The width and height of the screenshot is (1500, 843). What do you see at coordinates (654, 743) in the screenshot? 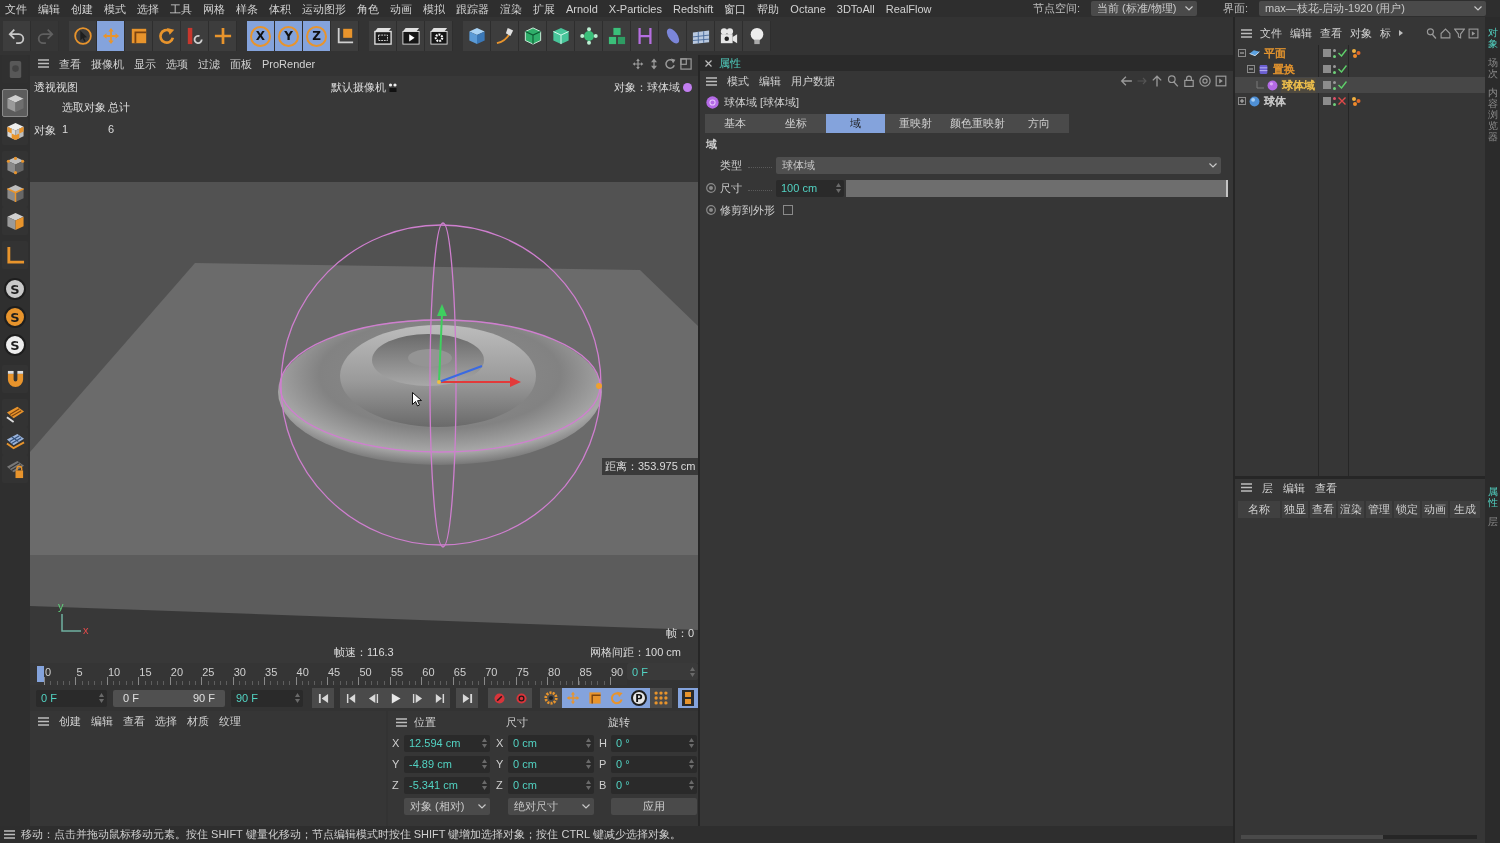
I see `coordinate-field: 0 °` at bounding box center [654, 743].